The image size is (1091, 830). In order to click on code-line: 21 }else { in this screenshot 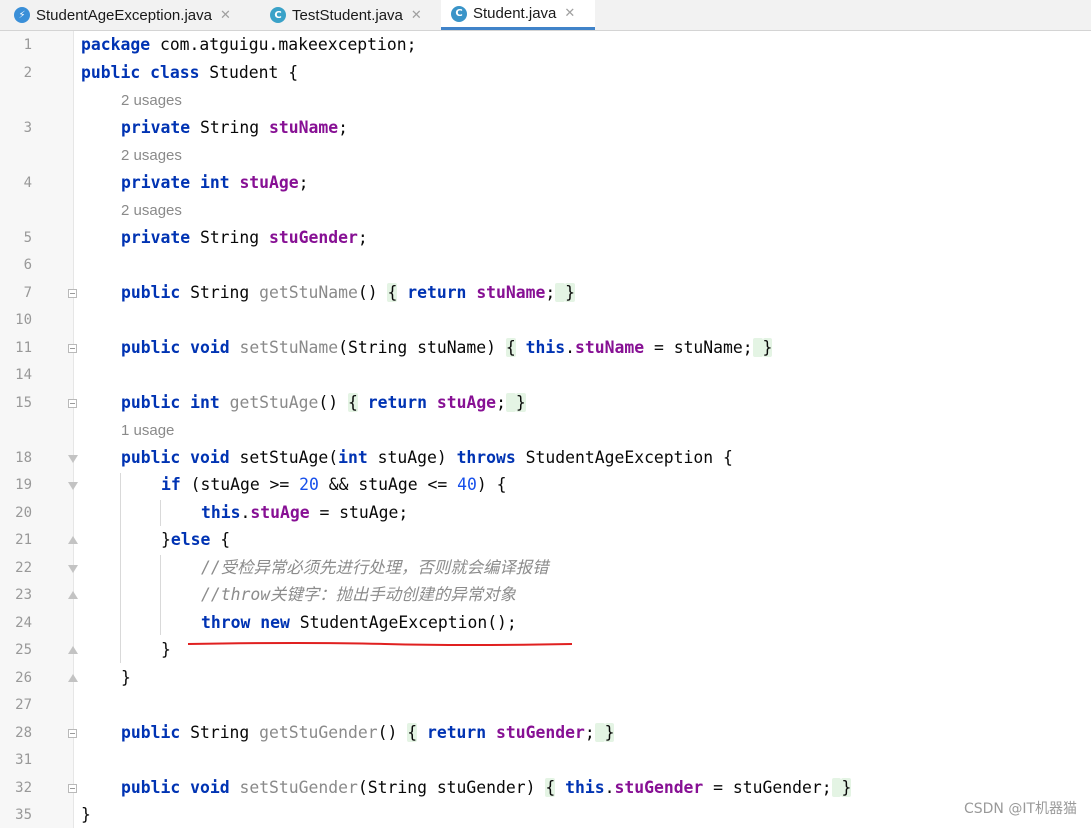, I will do `click(545, 541)`.